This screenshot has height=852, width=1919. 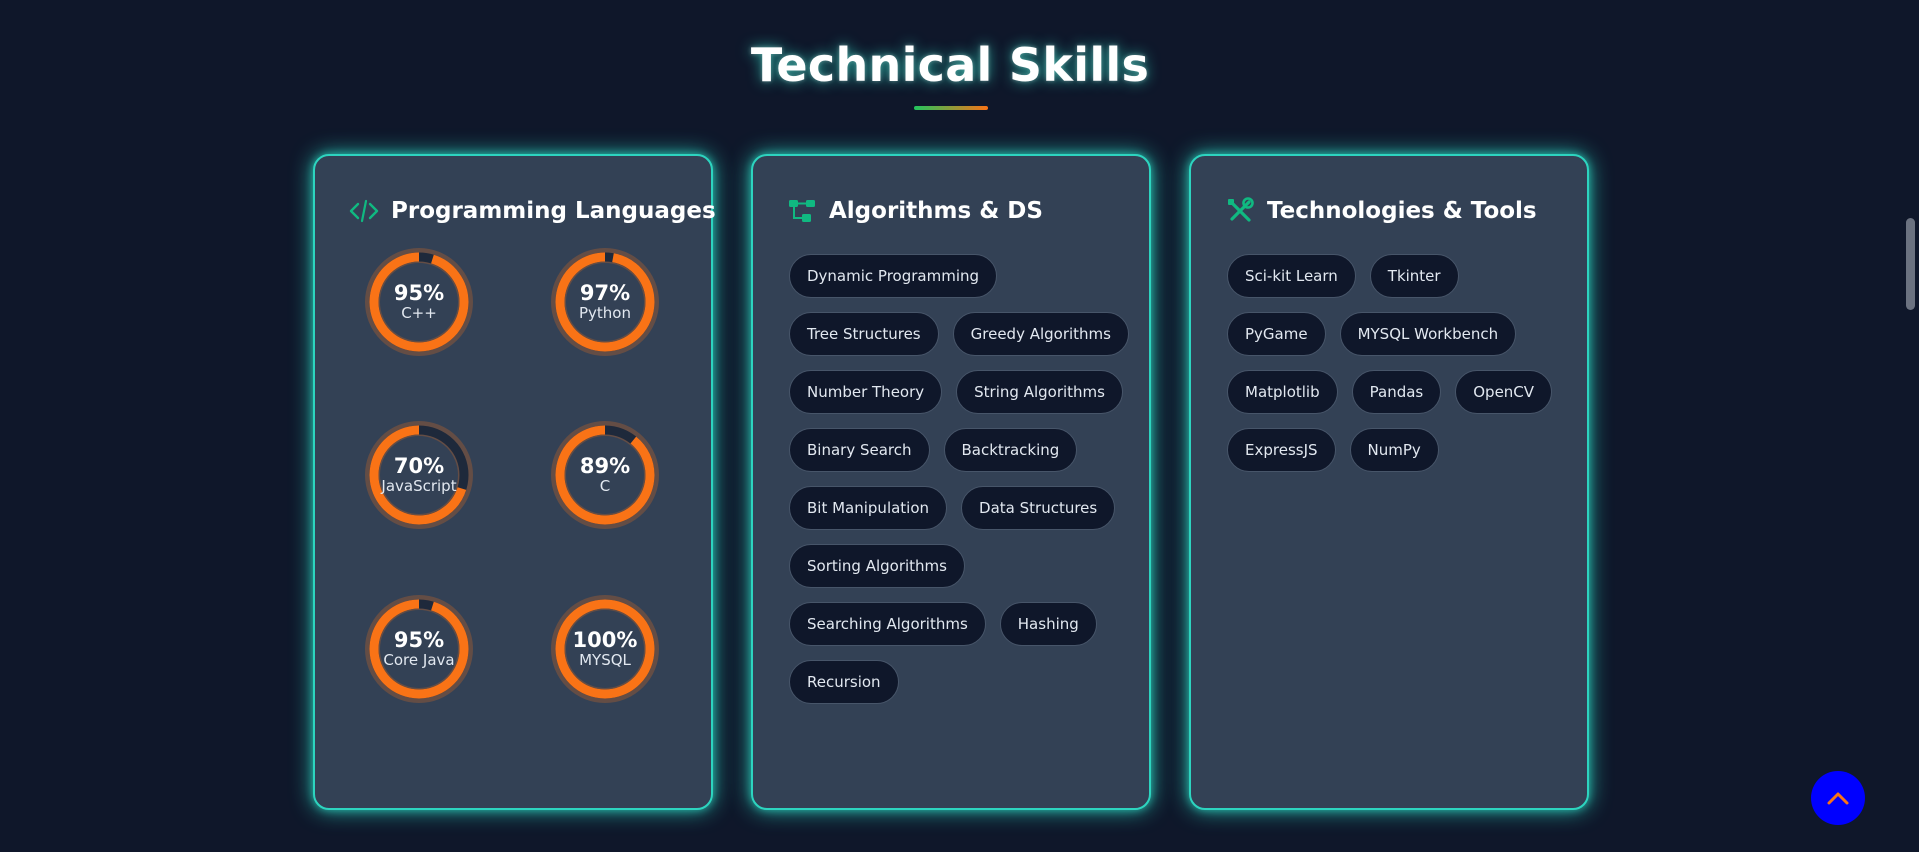 I want to click on skill-tag: MYSQL Workbench, so click(x=1428, y=334).